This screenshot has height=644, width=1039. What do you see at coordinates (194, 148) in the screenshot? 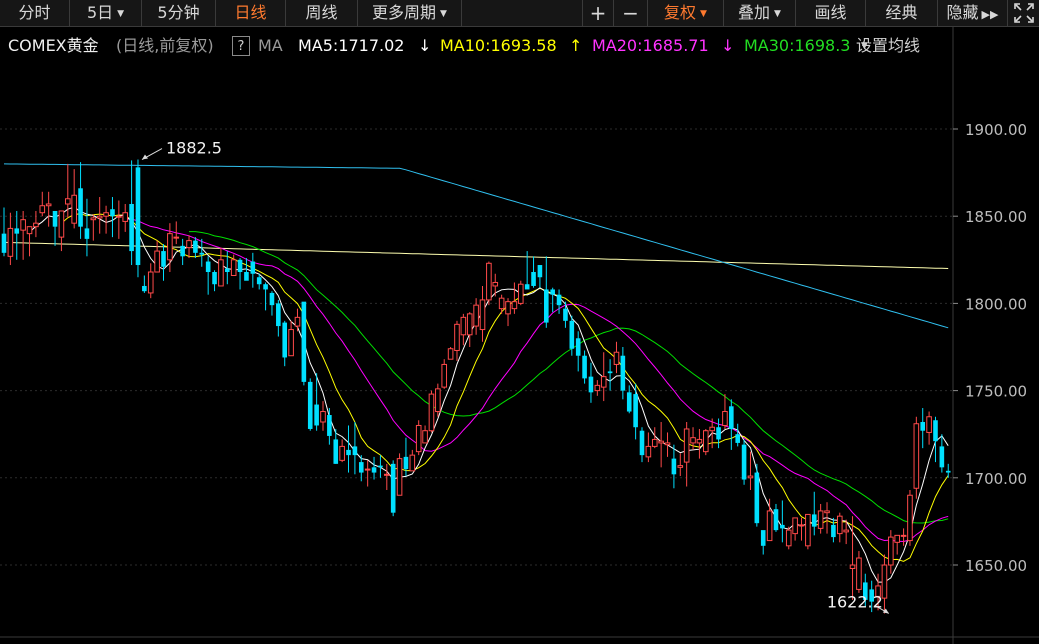
I see `annotation-high: 1882.5` at bounding box center [194, 148].